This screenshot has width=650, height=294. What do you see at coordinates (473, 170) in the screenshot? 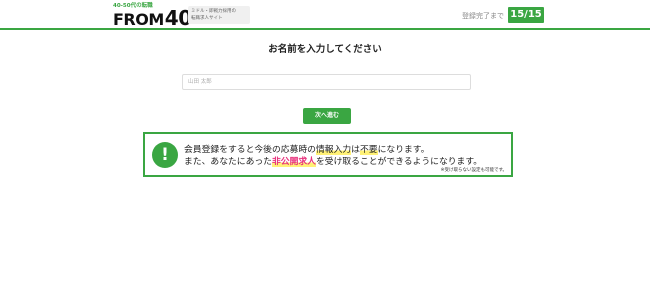
I see `notice-footnote: ※受け取らない設定も可能です。` at bounding box center [473, 170].